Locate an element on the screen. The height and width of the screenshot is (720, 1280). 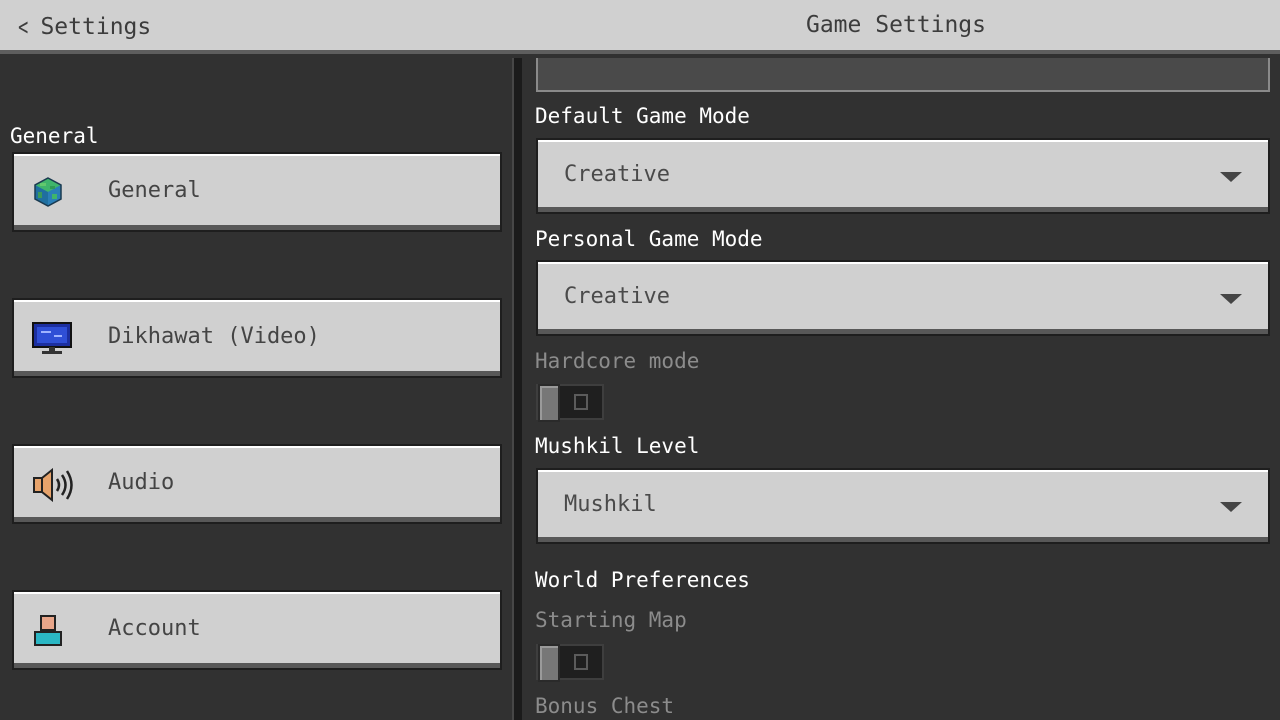
hardcore-mode-label: Hardcore mode is located at coordinates (617, 361).